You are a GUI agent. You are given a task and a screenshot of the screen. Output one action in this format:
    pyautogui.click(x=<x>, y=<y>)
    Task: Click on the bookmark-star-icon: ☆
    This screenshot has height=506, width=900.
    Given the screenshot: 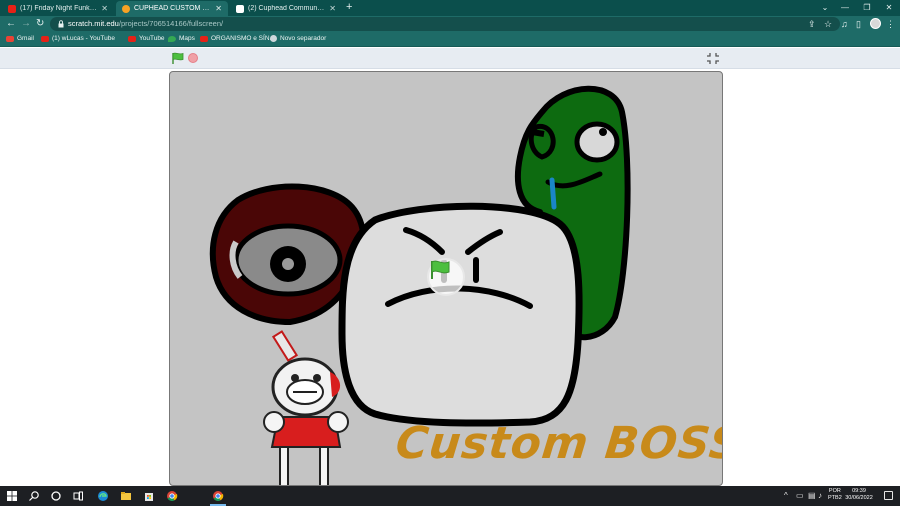 What is the action you would take?
    pyautogui.click(x=828, y=24)
    